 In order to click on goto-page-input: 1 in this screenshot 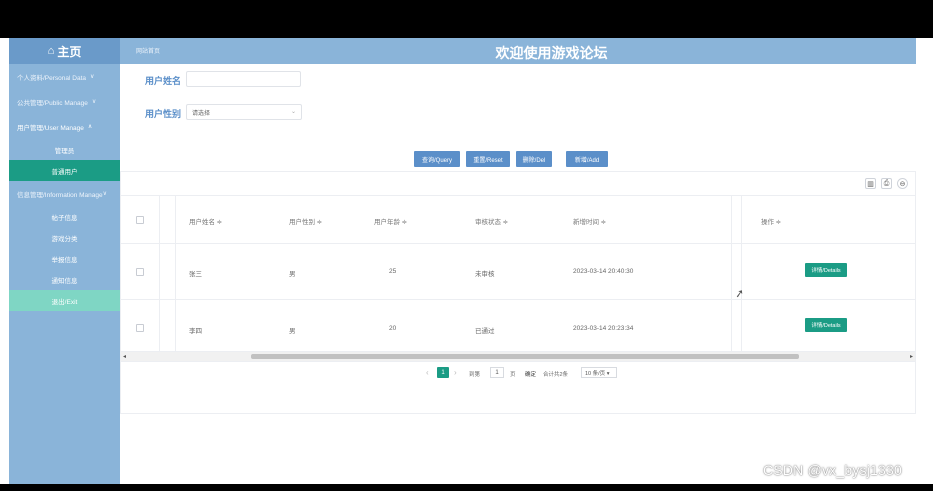, I will do `click(497, 372)`.